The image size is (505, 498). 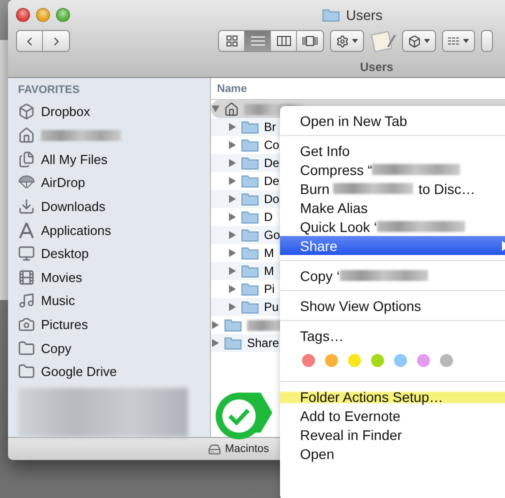 What do you see at coordinates (26, 159) in the screenshot?
I see `files-icon` at bounding box center [26, 159].